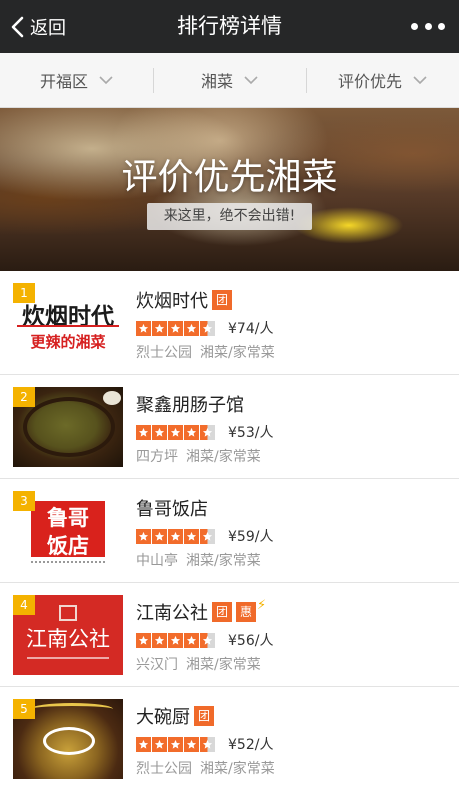 This screenshot has width=459, height=789. Describe the element at coordinates (24, 605) in the screenshot. I see `rank-badge: 4` at that location.